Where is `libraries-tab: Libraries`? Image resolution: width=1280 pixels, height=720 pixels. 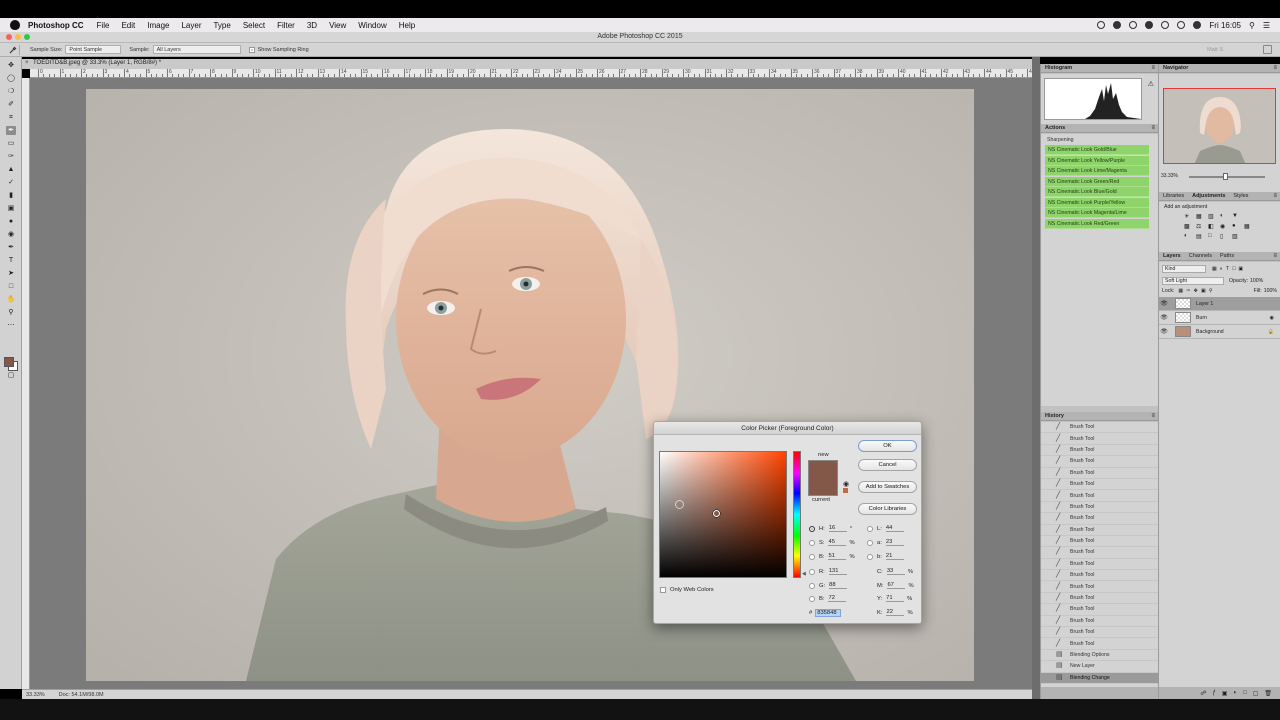
libraries-tab: Libraries is located at coordinates (1173, 196).